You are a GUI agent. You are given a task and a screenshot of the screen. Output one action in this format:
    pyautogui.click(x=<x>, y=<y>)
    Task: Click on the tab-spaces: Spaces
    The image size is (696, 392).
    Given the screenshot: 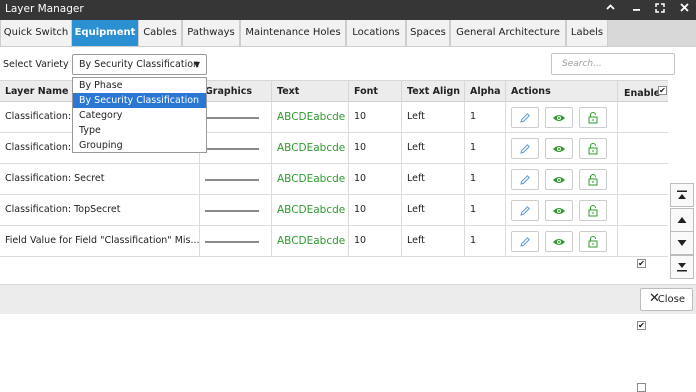 What is the action you would take?
    pyautogui.click(x=428, y=33)
    